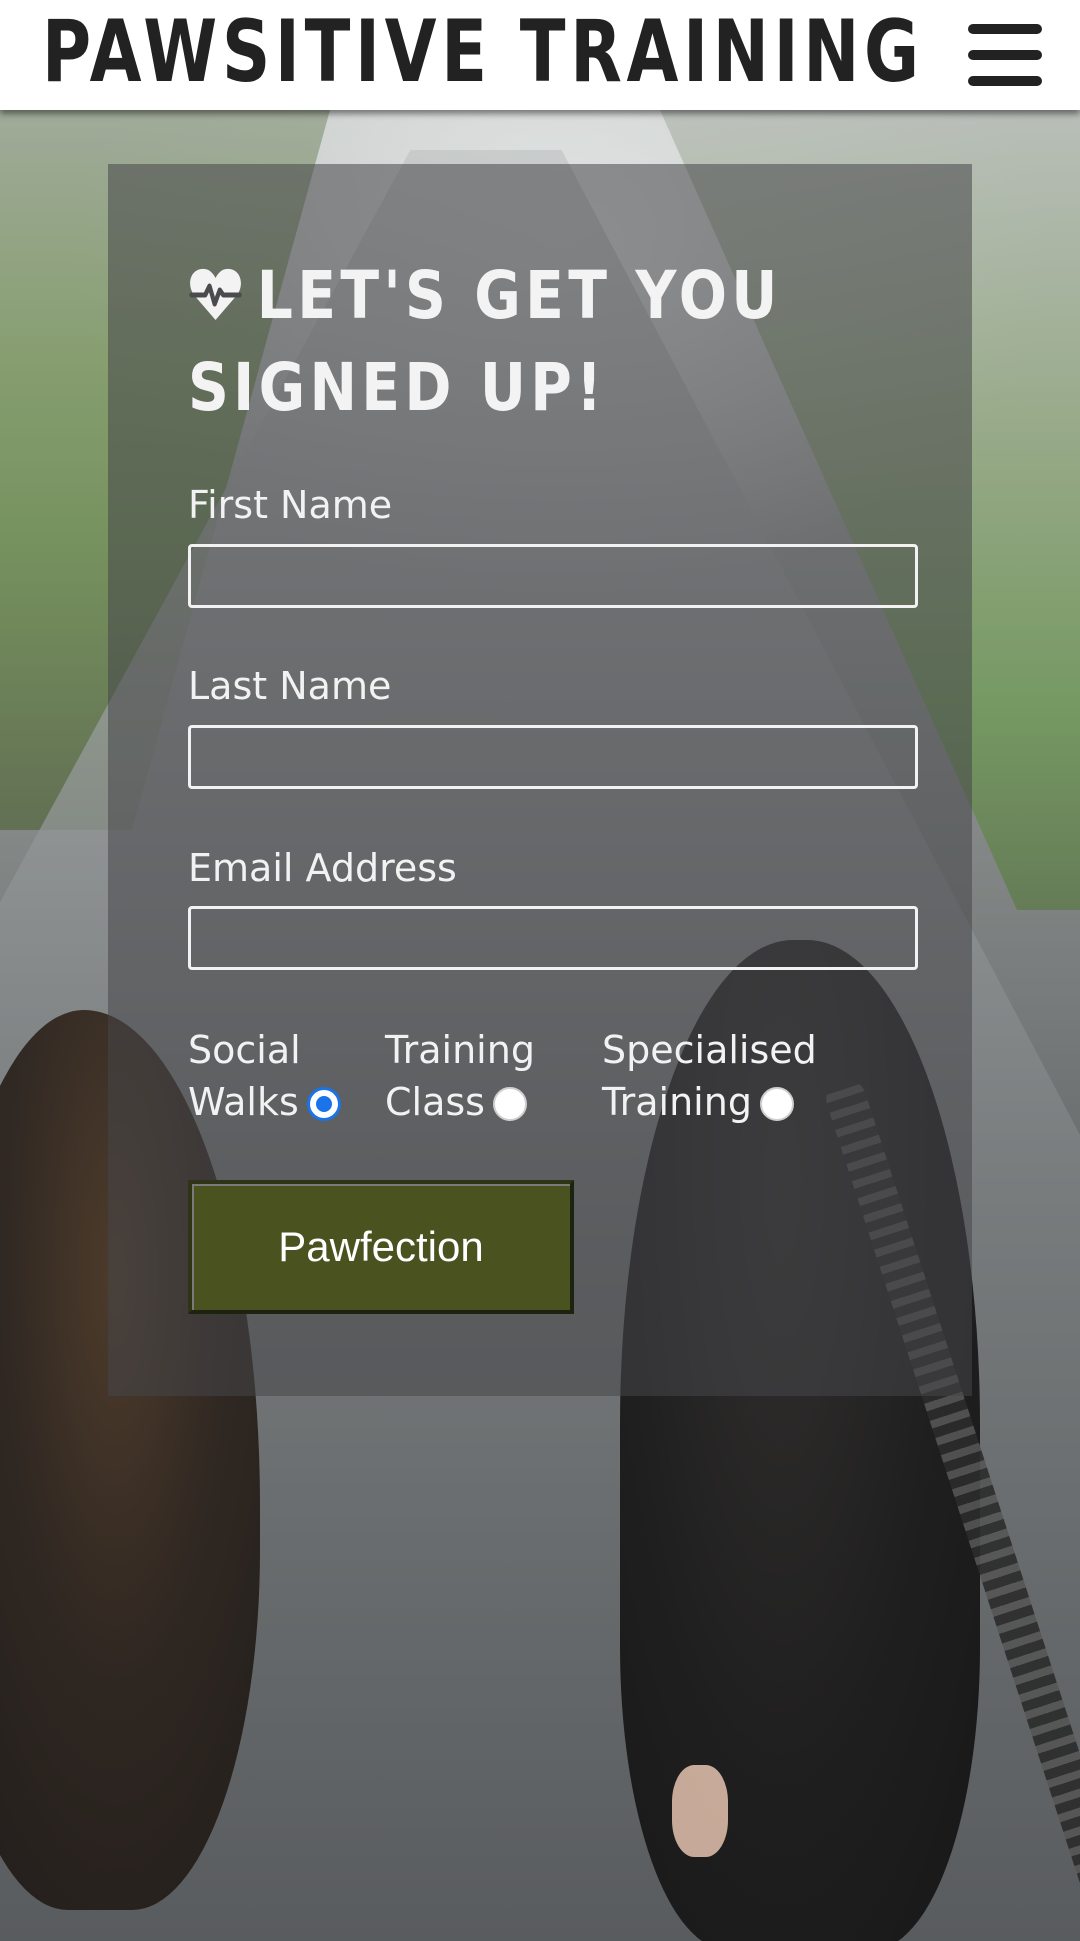  I want to click on training-class-radio, so click(509, 1104).